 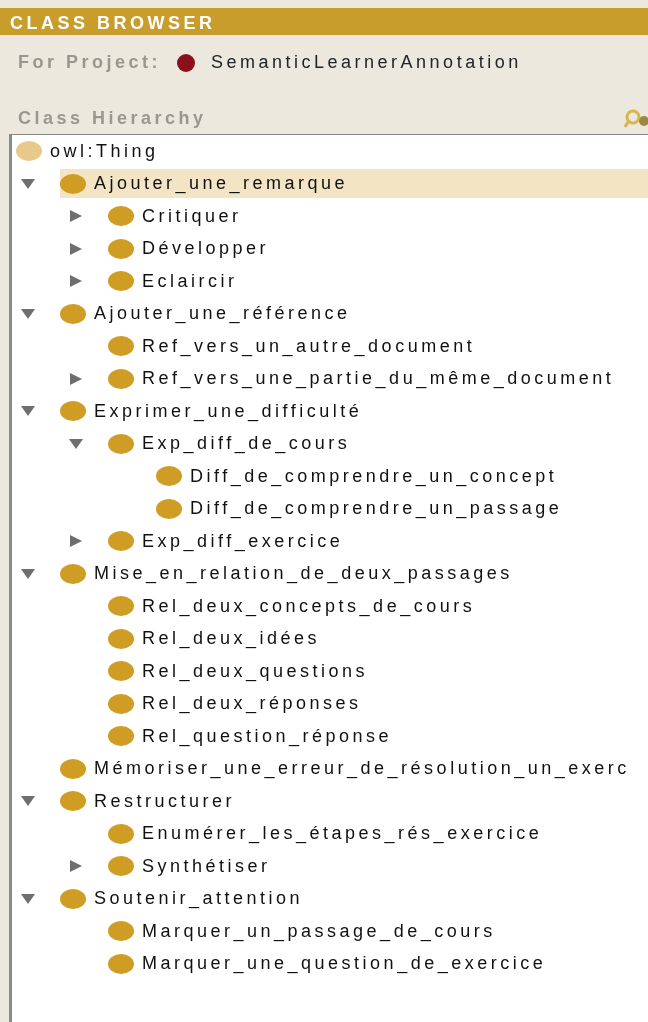 I want to click on section-title: Class Hierarchy, so click(x=112, y=118).